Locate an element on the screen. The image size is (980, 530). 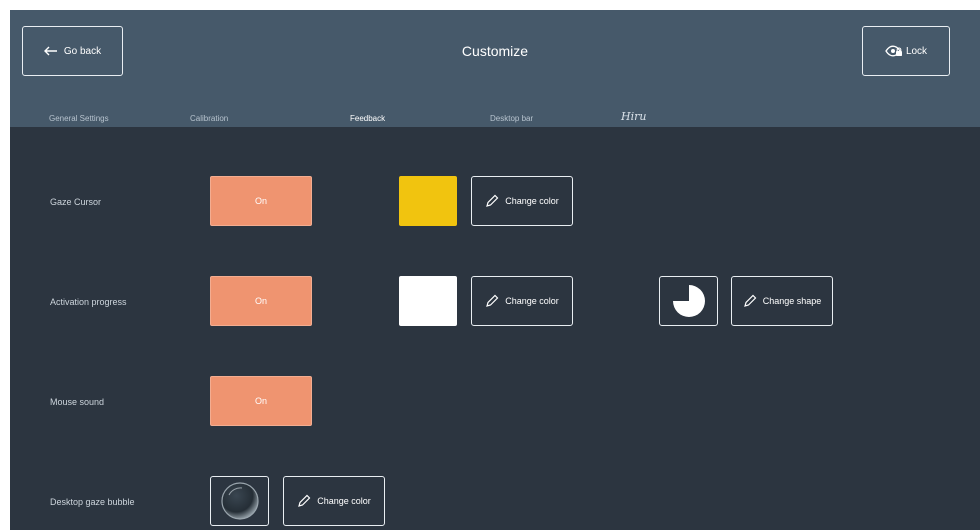
active-tab-indicator is located at coordinates (370, 135).